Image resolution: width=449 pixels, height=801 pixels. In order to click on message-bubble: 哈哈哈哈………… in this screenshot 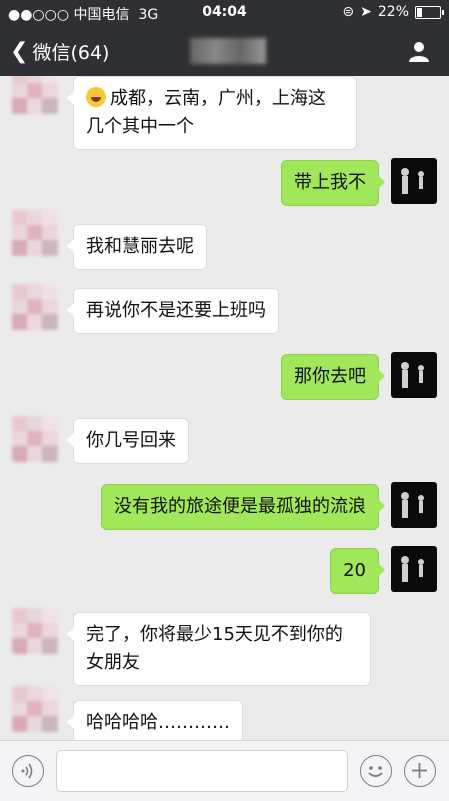, I will do `click(155, 720)`.